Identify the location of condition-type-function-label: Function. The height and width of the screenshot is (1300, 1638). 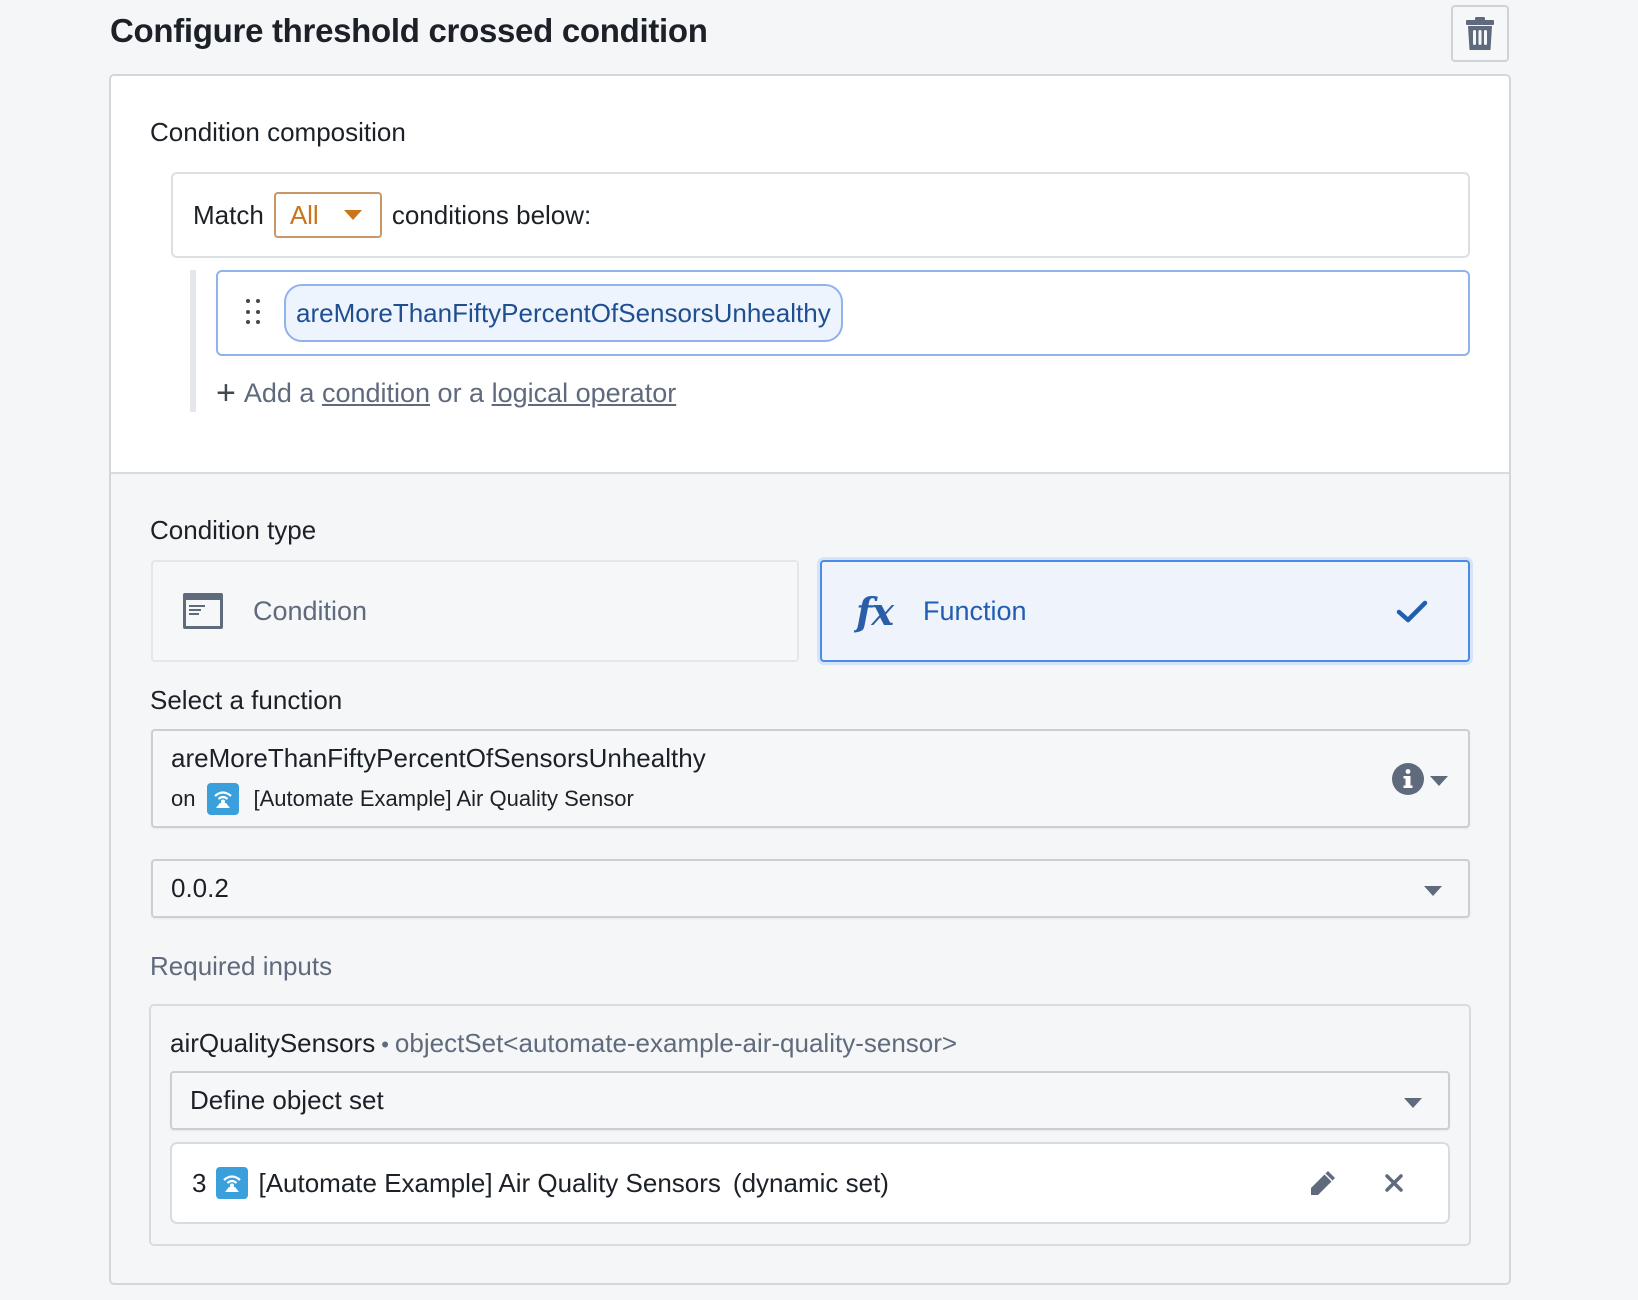
(975, 610).